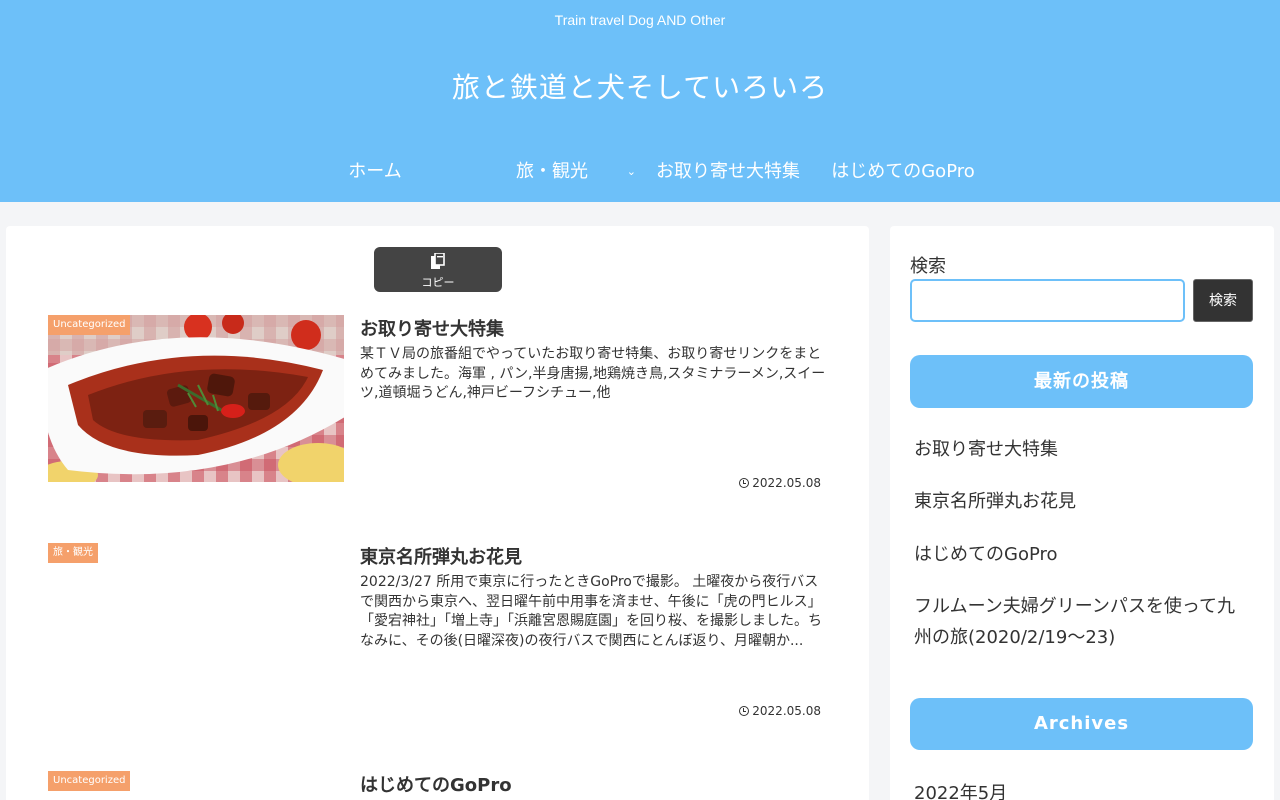 This screenshot has width=1280, height=800. Describe the element at coordinates (438, 269) in the screenshot. I see `copy-button: コピー` at that location.